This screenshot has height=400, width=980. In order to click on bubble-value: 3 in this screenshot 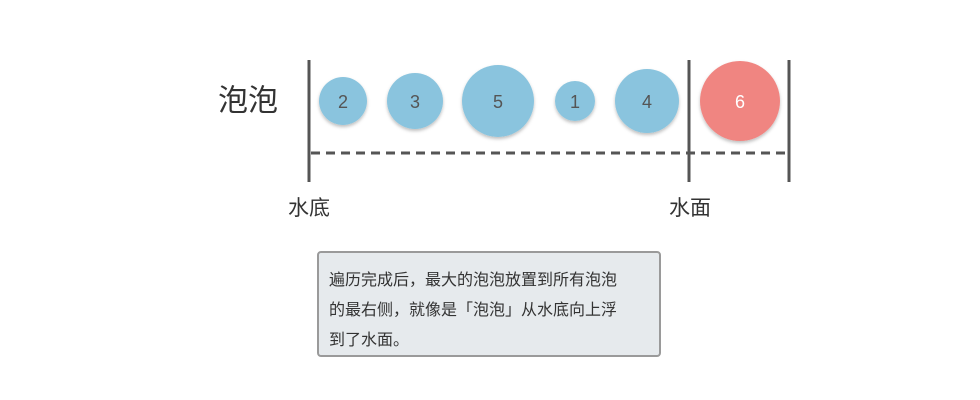, I will do `click(415, 102)`.